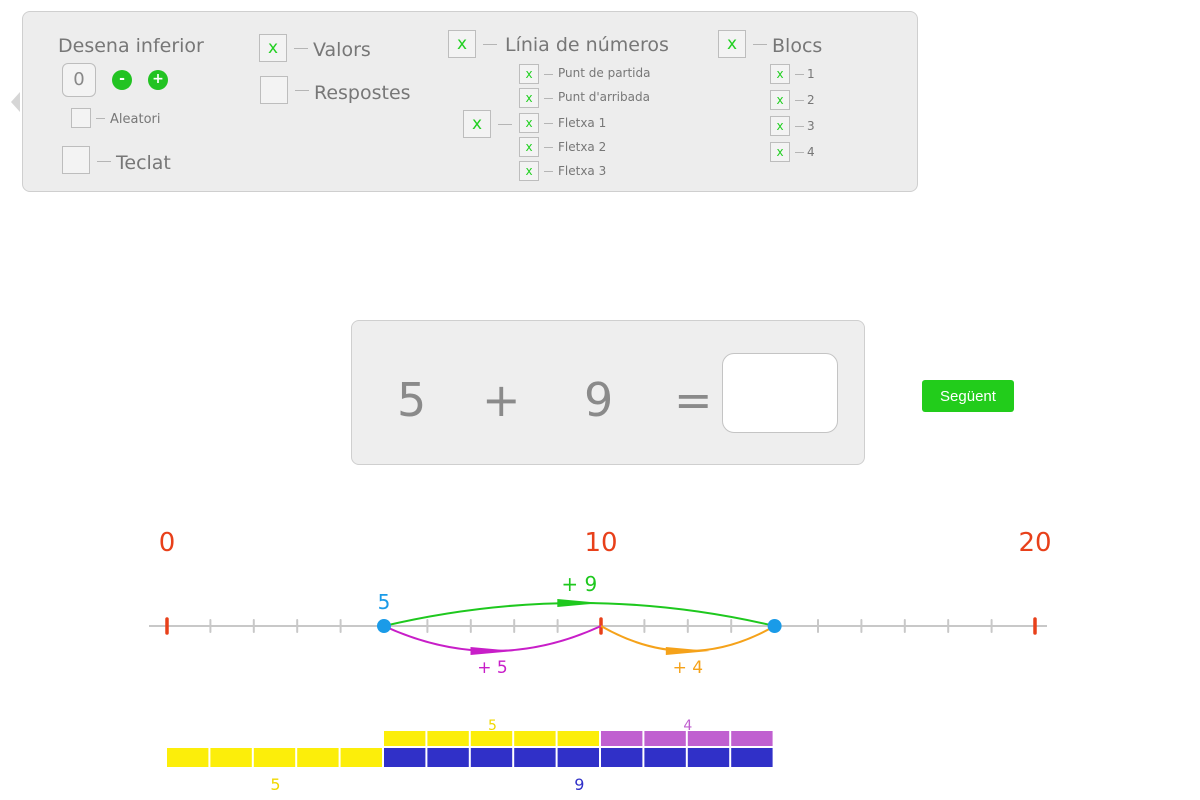 The image size is (1200, 800). I want to click on second-jump-arrowhead-icon, so click(687, 651).